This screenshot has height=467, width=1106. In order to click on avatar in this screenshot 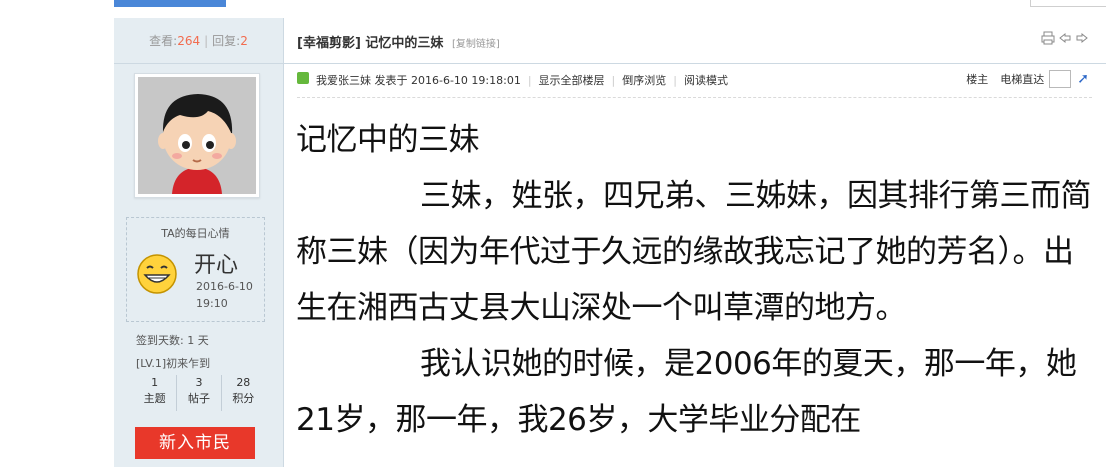, I will do `click(197, 135)`.